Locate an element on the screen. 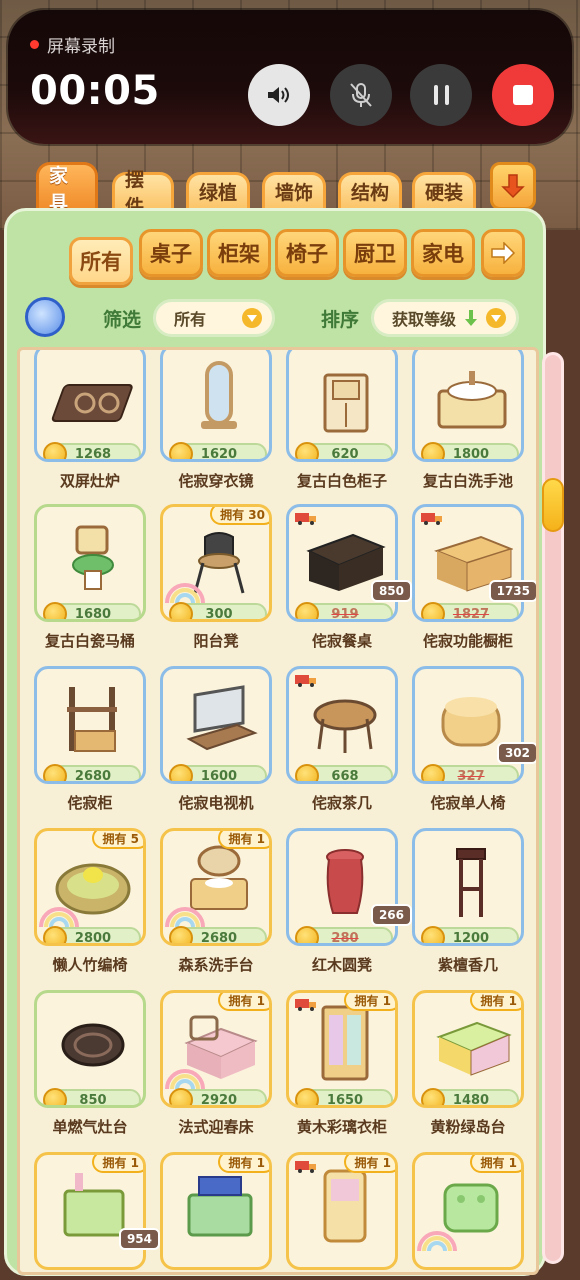 The height and width of the screenshot is (1280, 580). furniture-item: 拥有 1 954 is located at coordinates (97, 1212).